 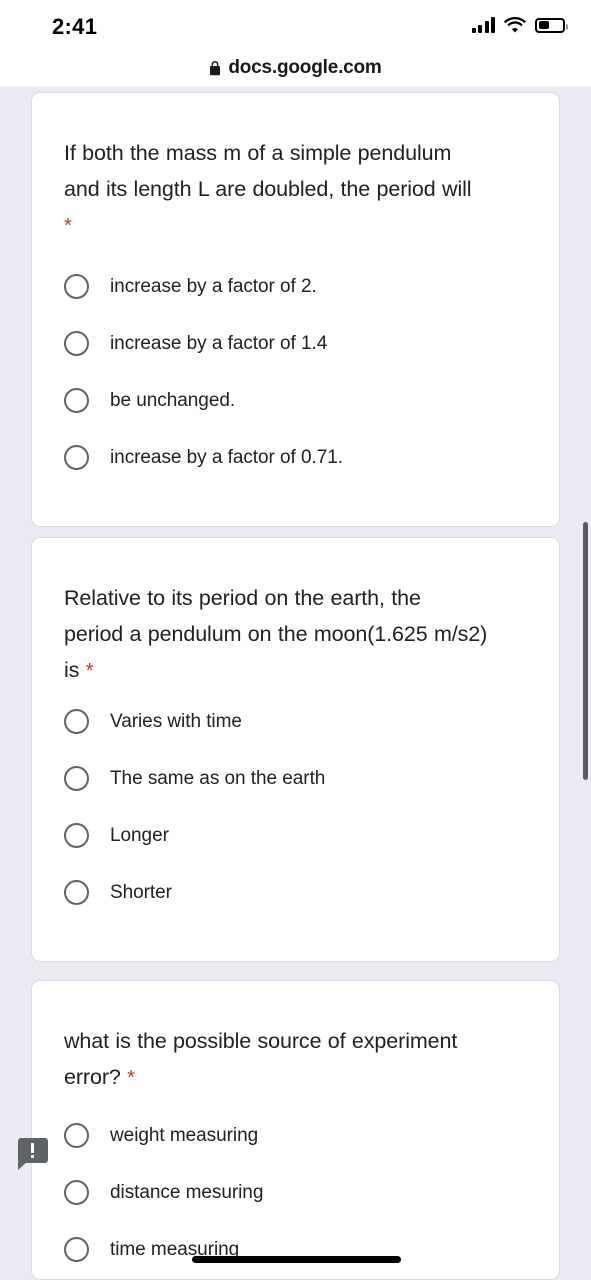 I want to click on option-label: distance mesuring, so click(x=187, y=1192).